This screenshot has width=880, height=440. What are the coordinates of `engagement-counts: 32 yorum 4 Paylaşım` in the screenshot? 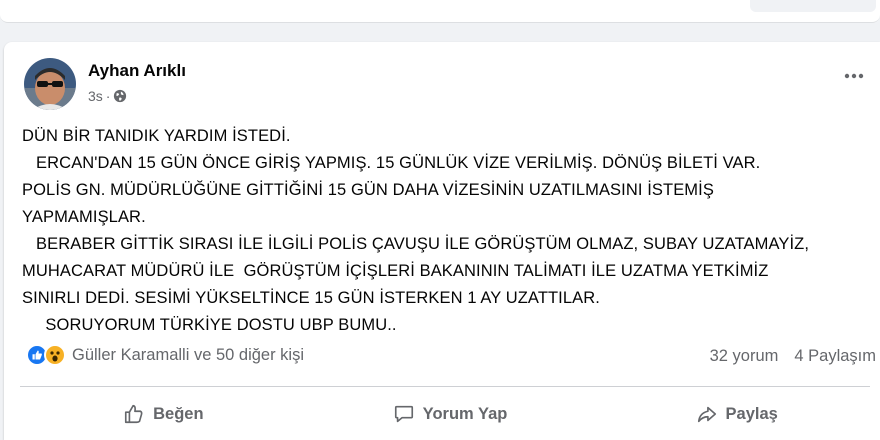 It's located at (793, 356).